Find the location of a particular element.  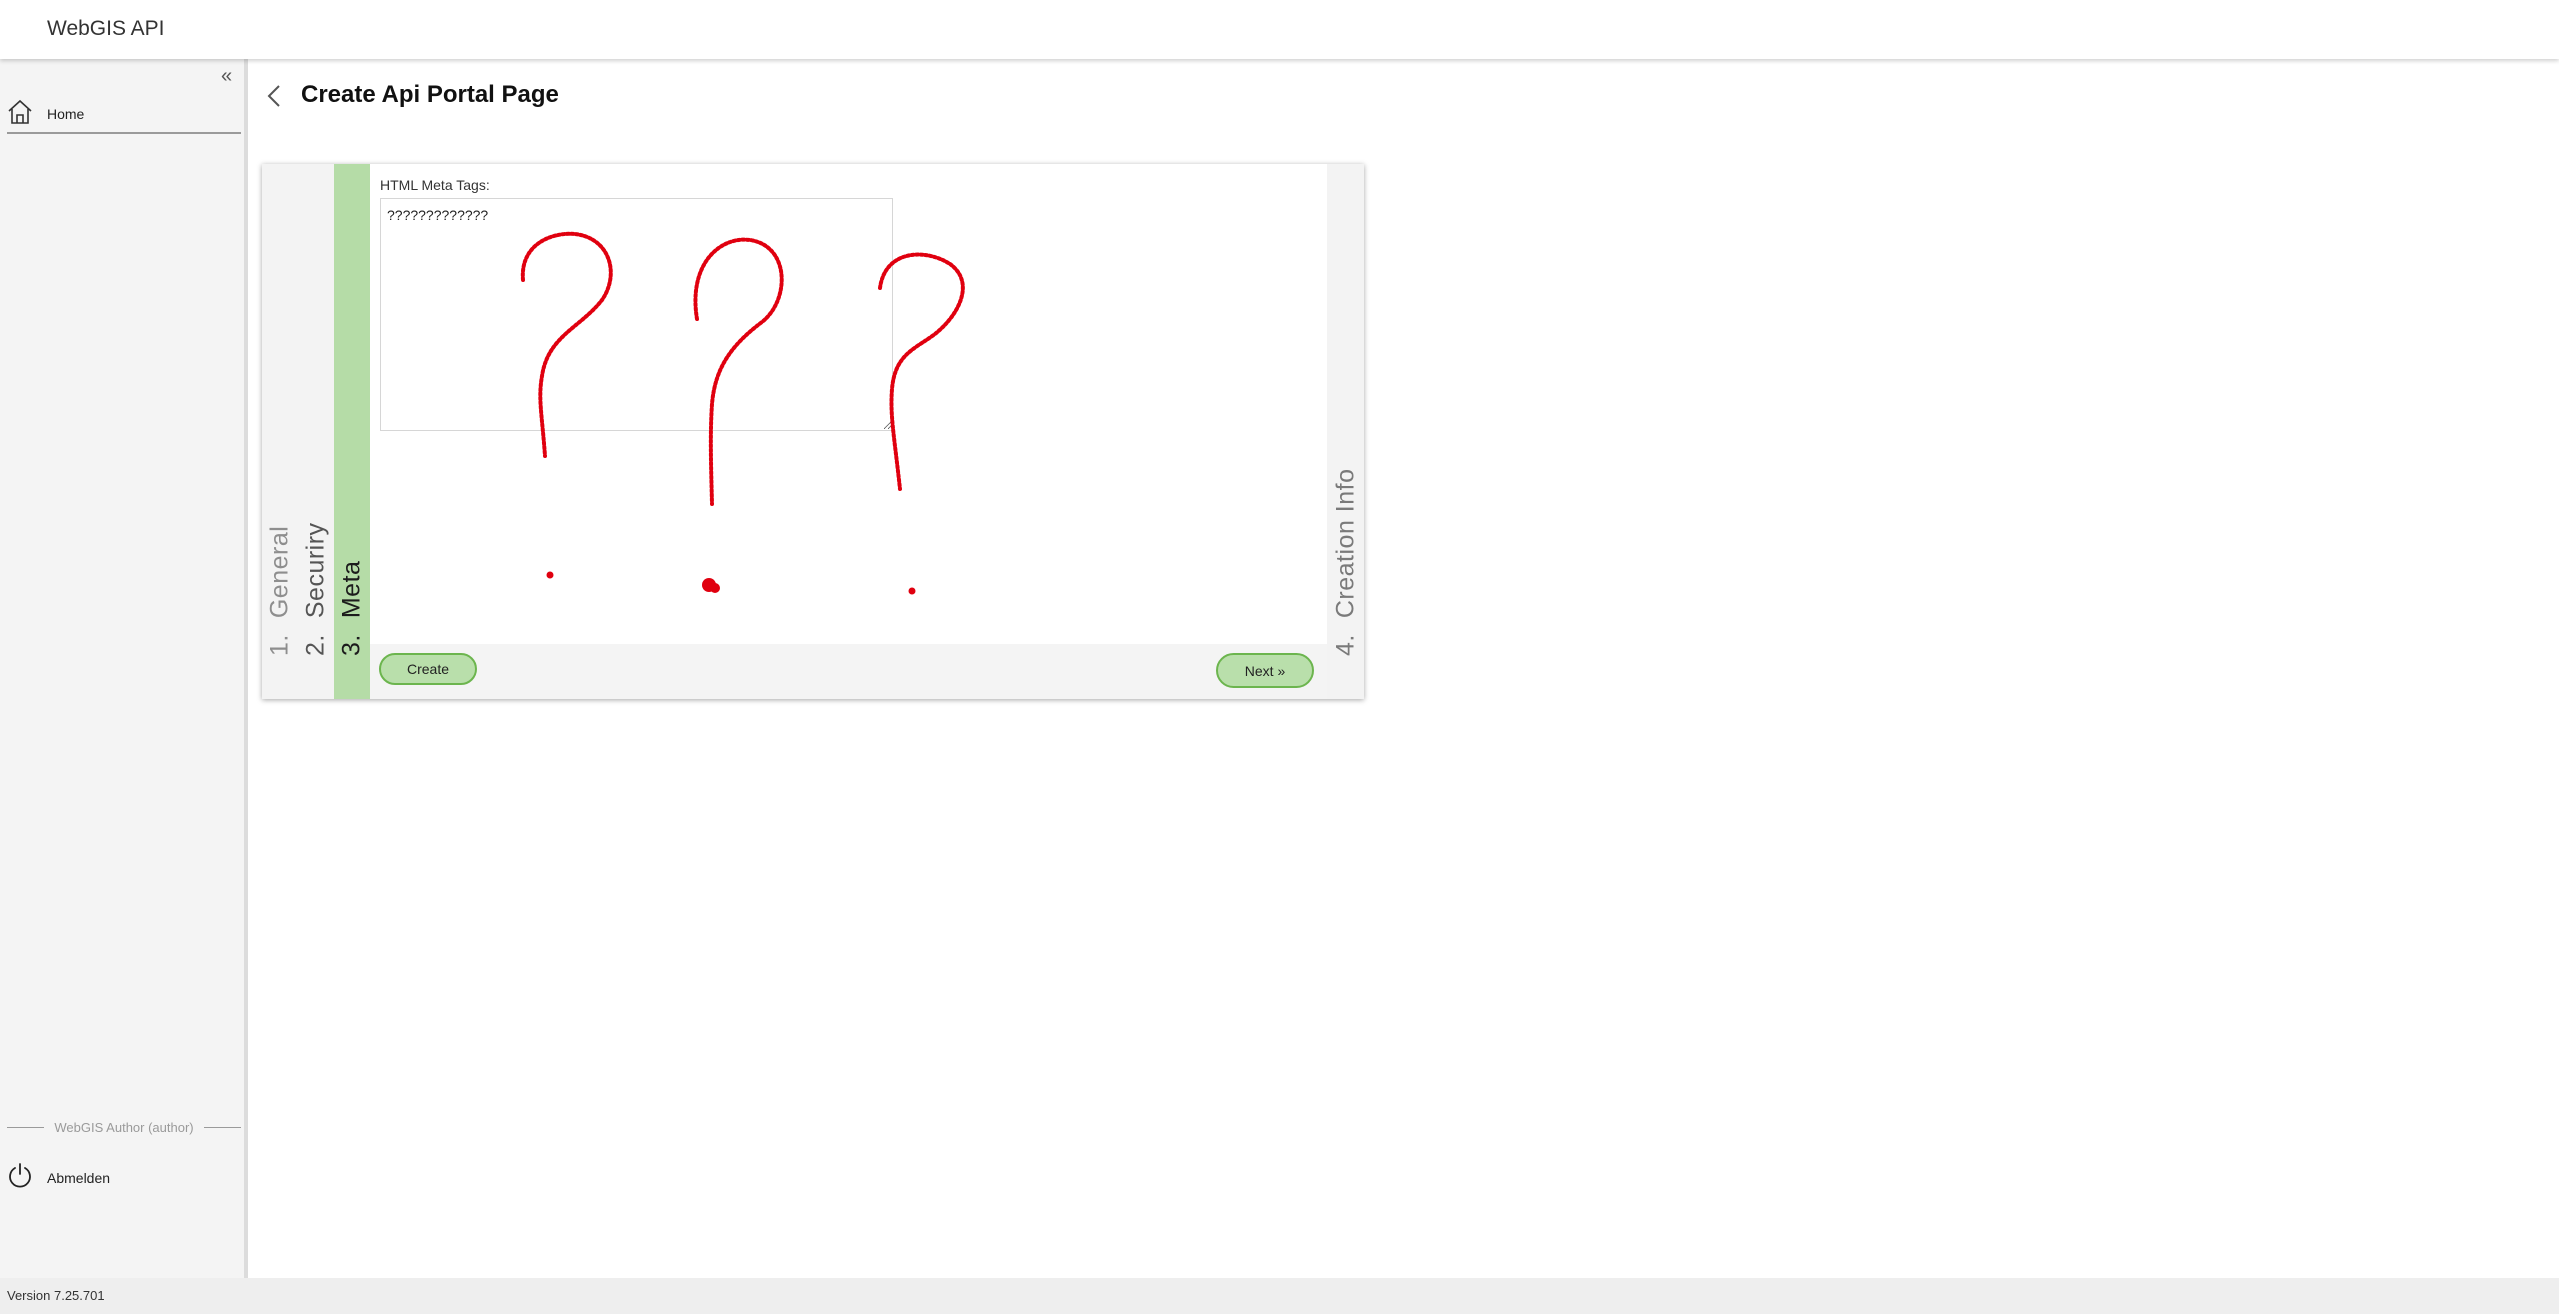

page-title: Create Api Portal Page is located at coordinates (430, 94).